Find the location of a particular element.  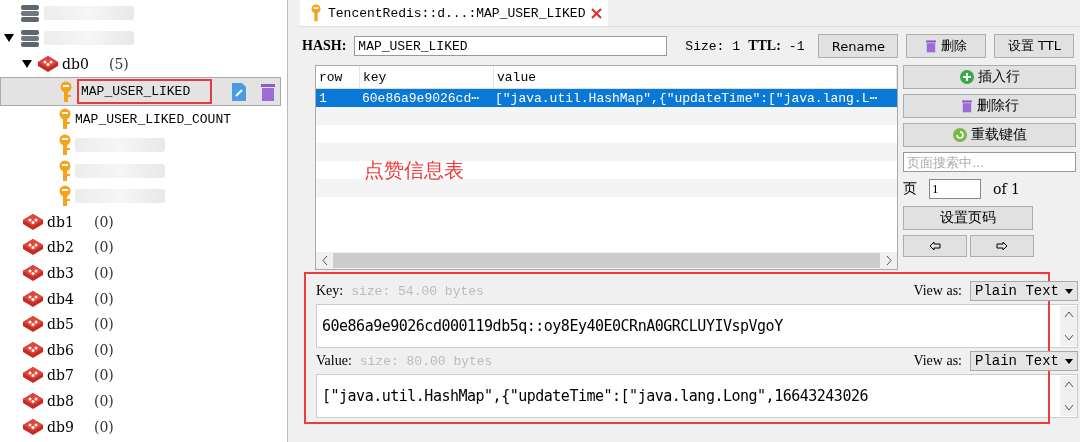

size-label: Size: is located at coordinates (705, 46).